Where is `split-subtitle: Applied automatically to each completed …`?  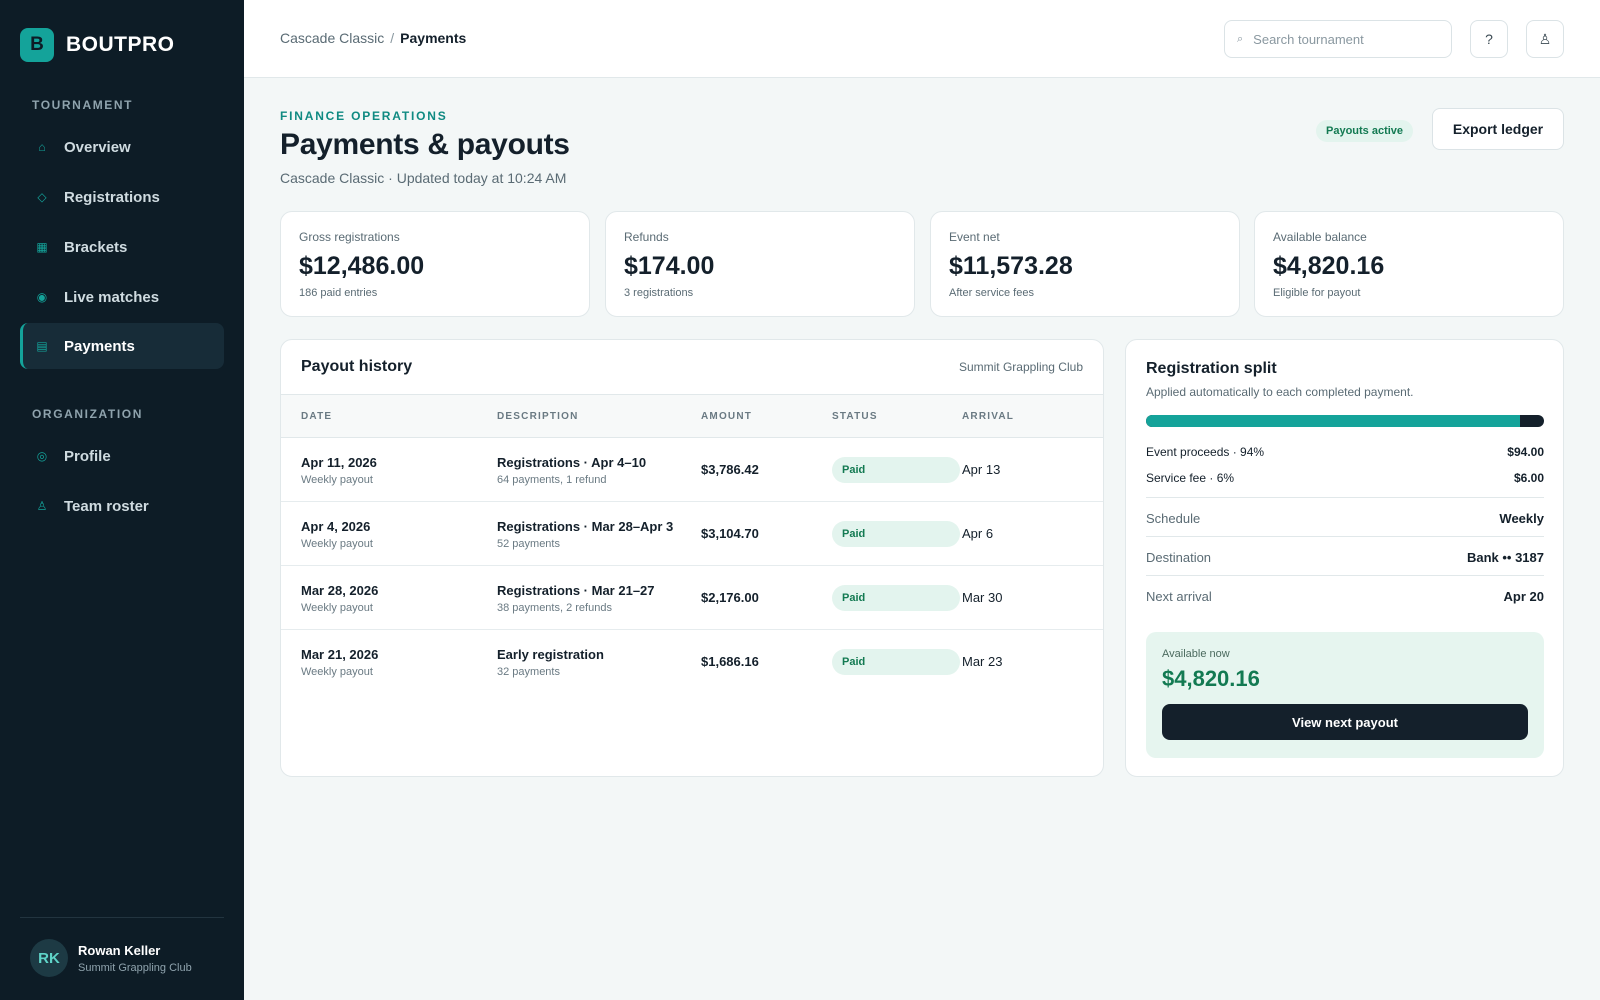 split-subtitle: Applied automatically to each completed … is located at coordinates (1280, 392).